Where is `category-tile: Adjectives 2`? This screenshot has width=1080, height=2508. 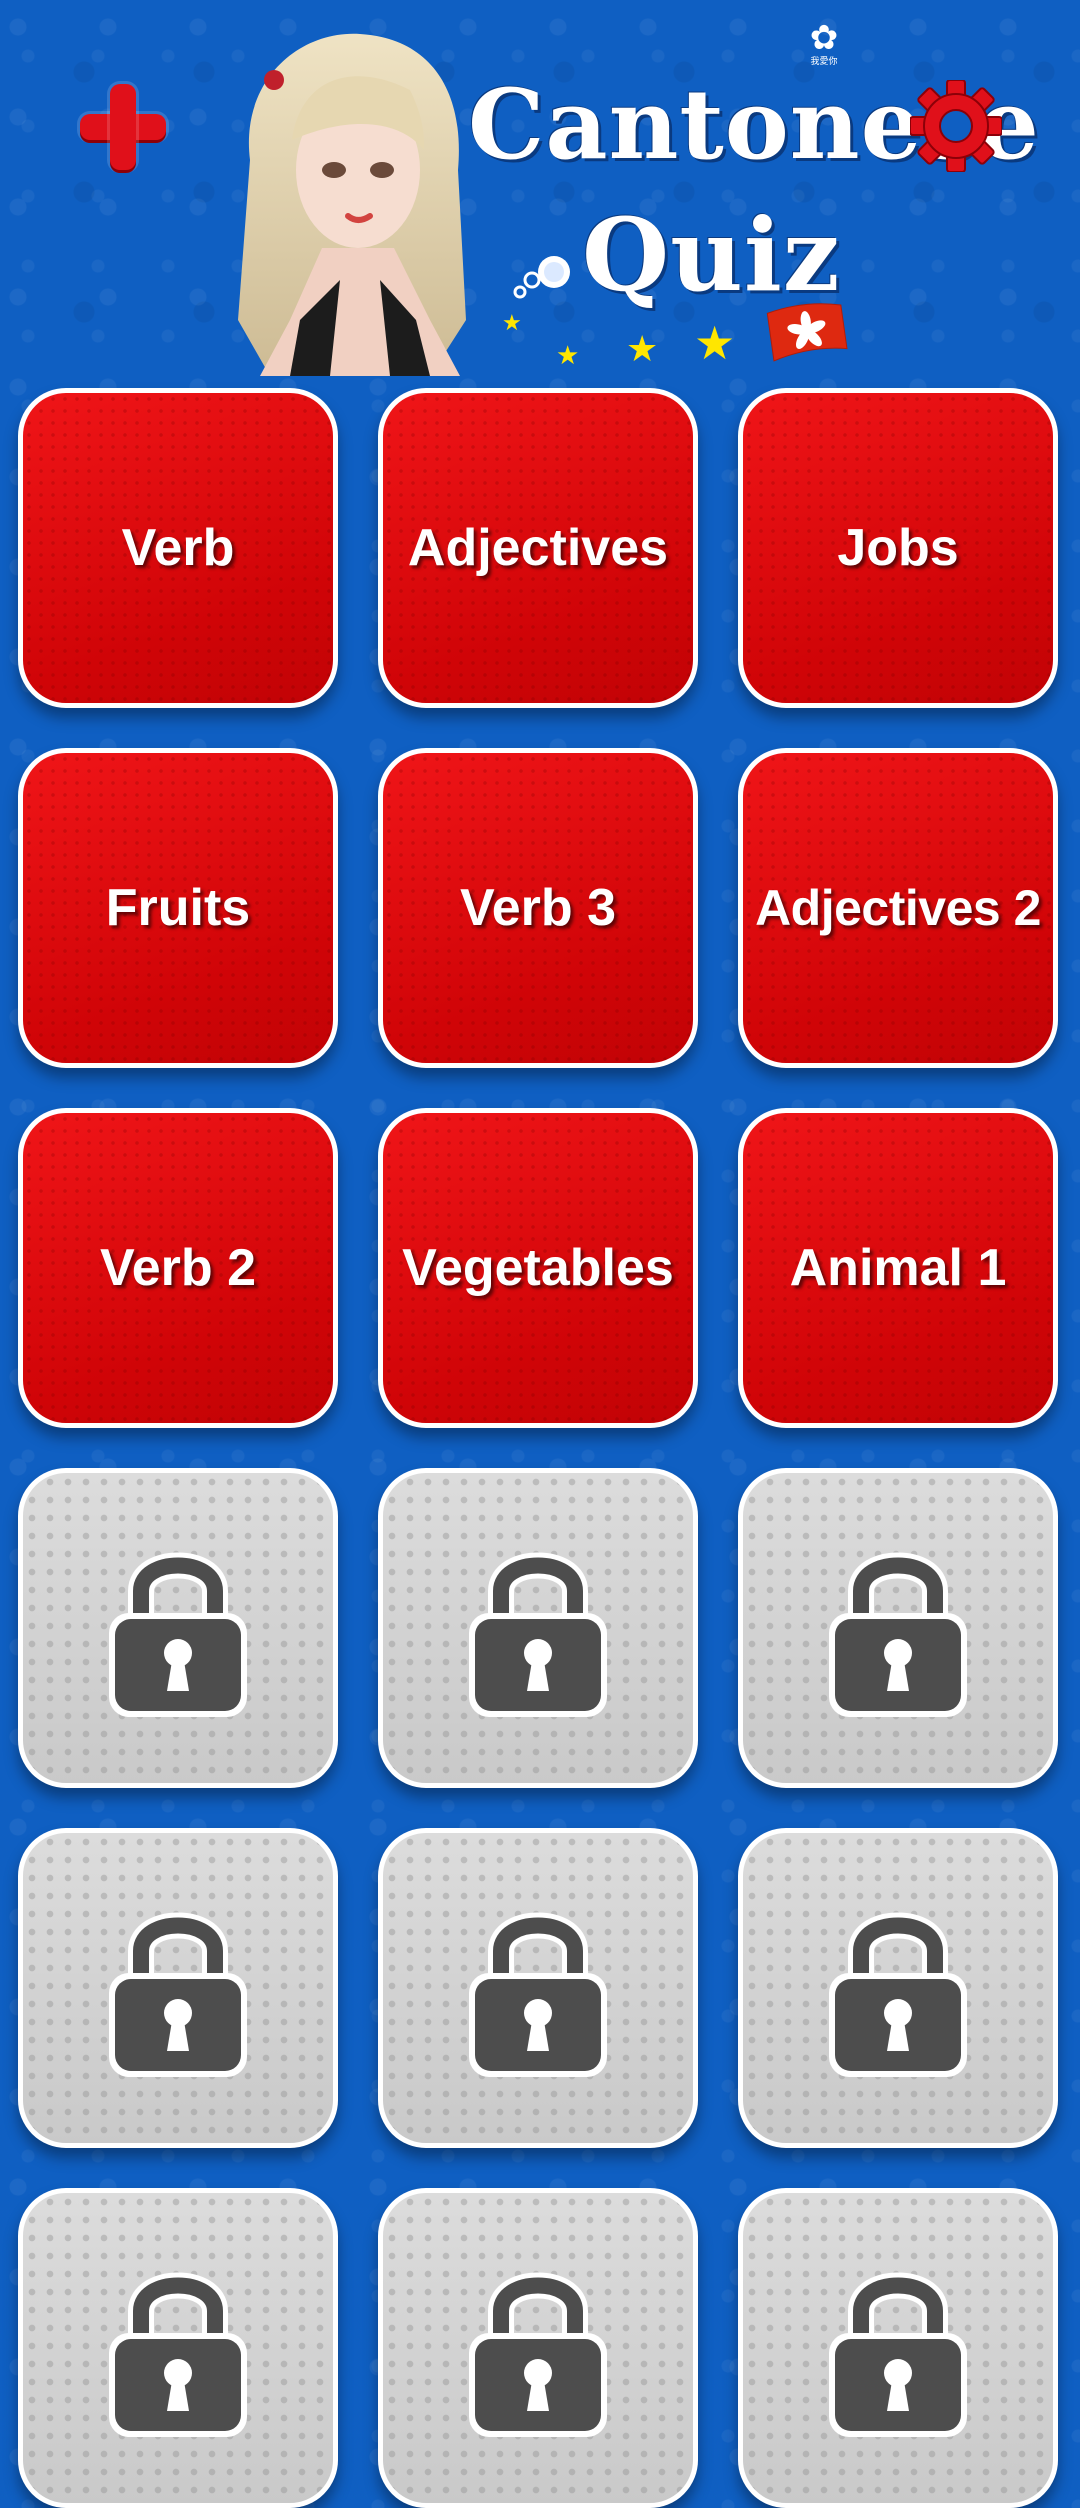
category-tile: Adjectives 2 is located at coordinates (898, 908).